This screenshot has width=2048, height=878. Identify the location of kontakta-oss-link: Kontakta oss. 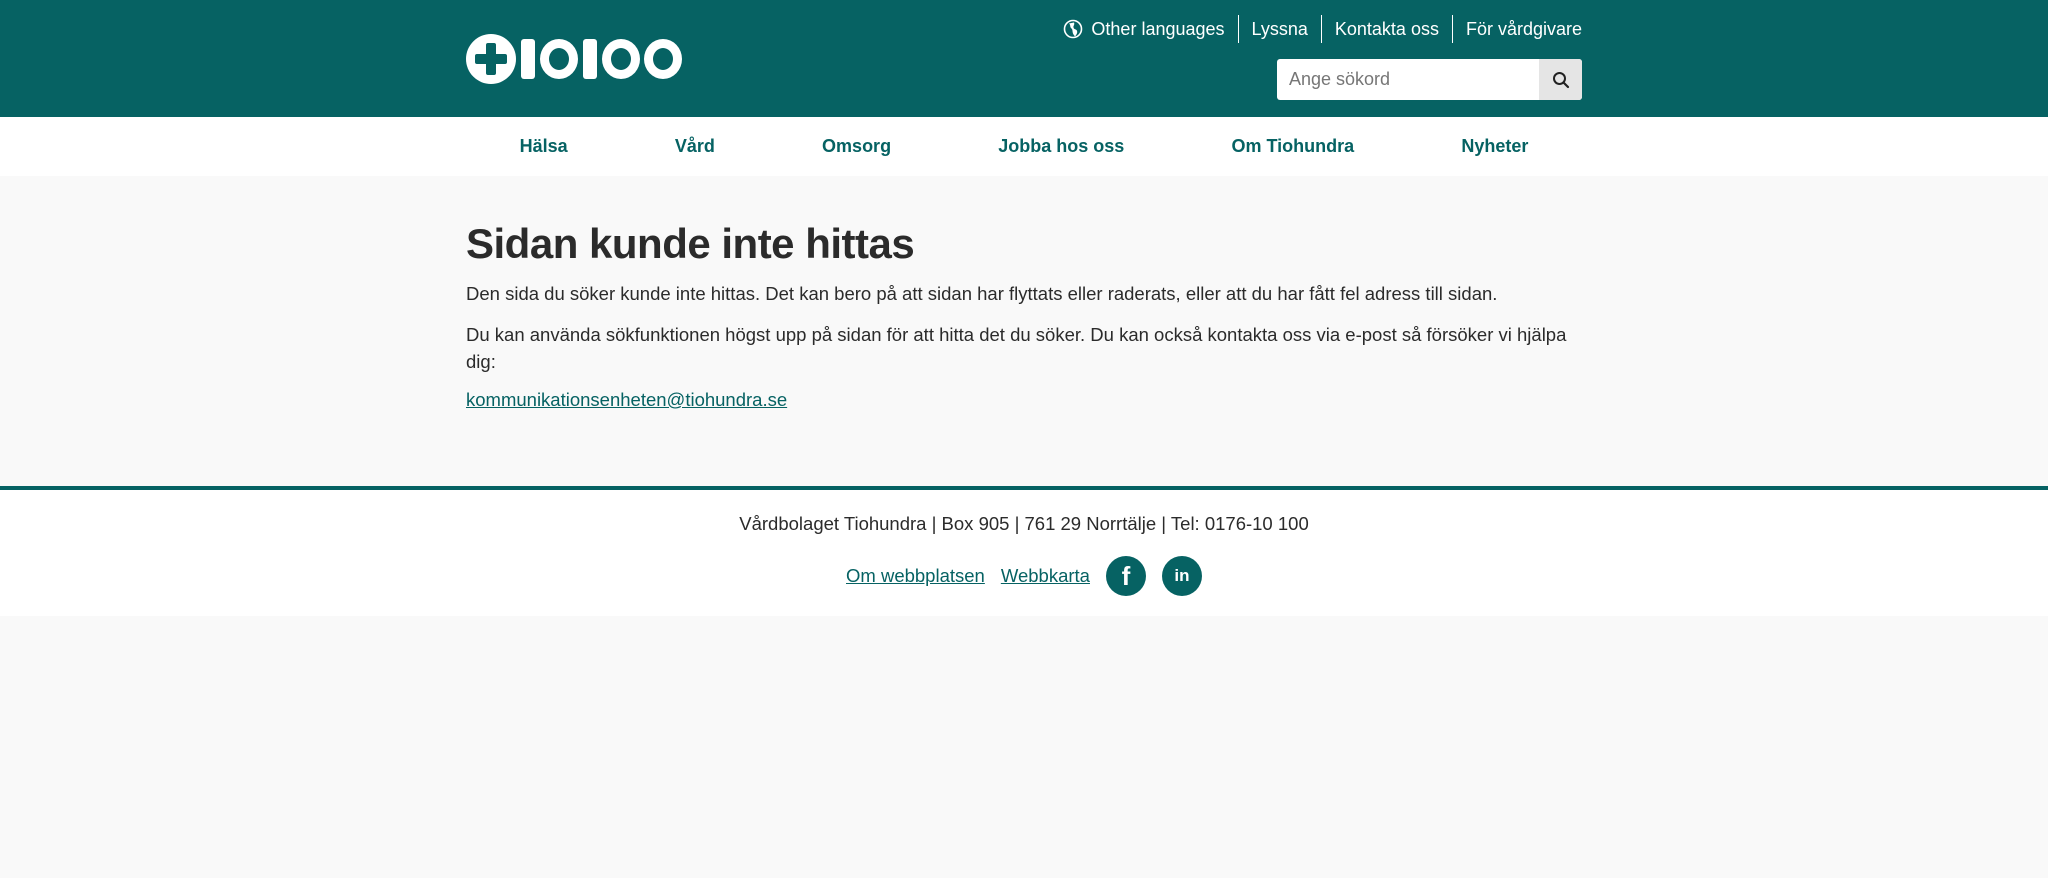
(1386, 29).